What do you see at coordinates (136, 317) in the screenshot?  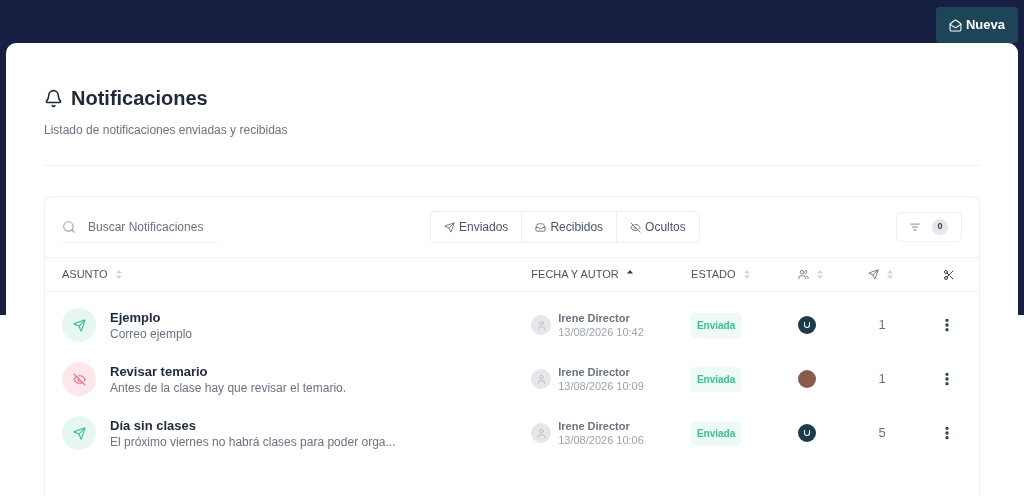 I see `notification-title: Ejemplo` at bounding box center [136, 317].